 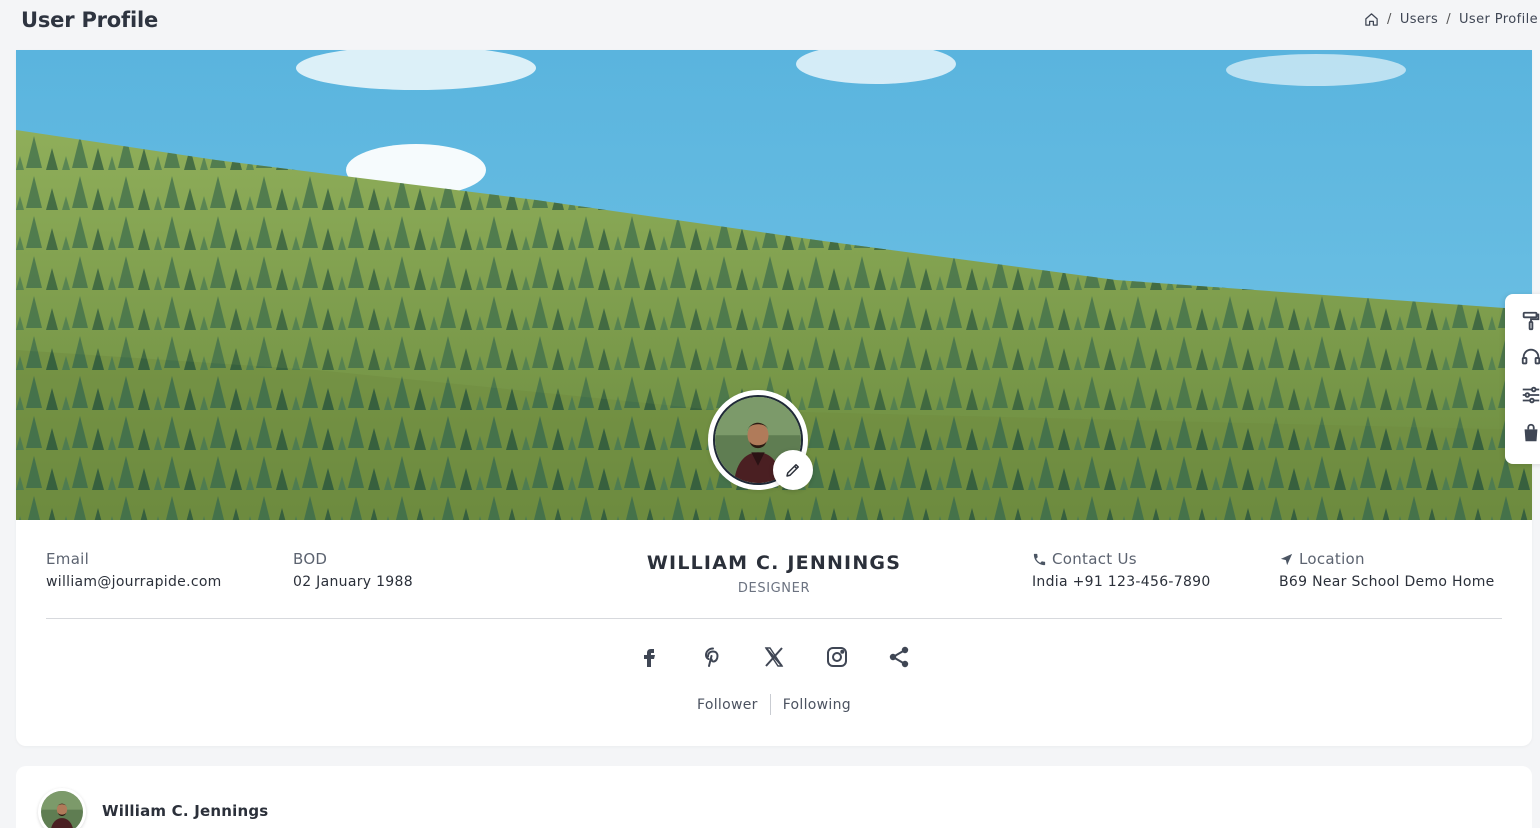 What do you see at coordinates (62, 808) in the screenshot?
I see `post-avatar` at bounding box center [62, 808].